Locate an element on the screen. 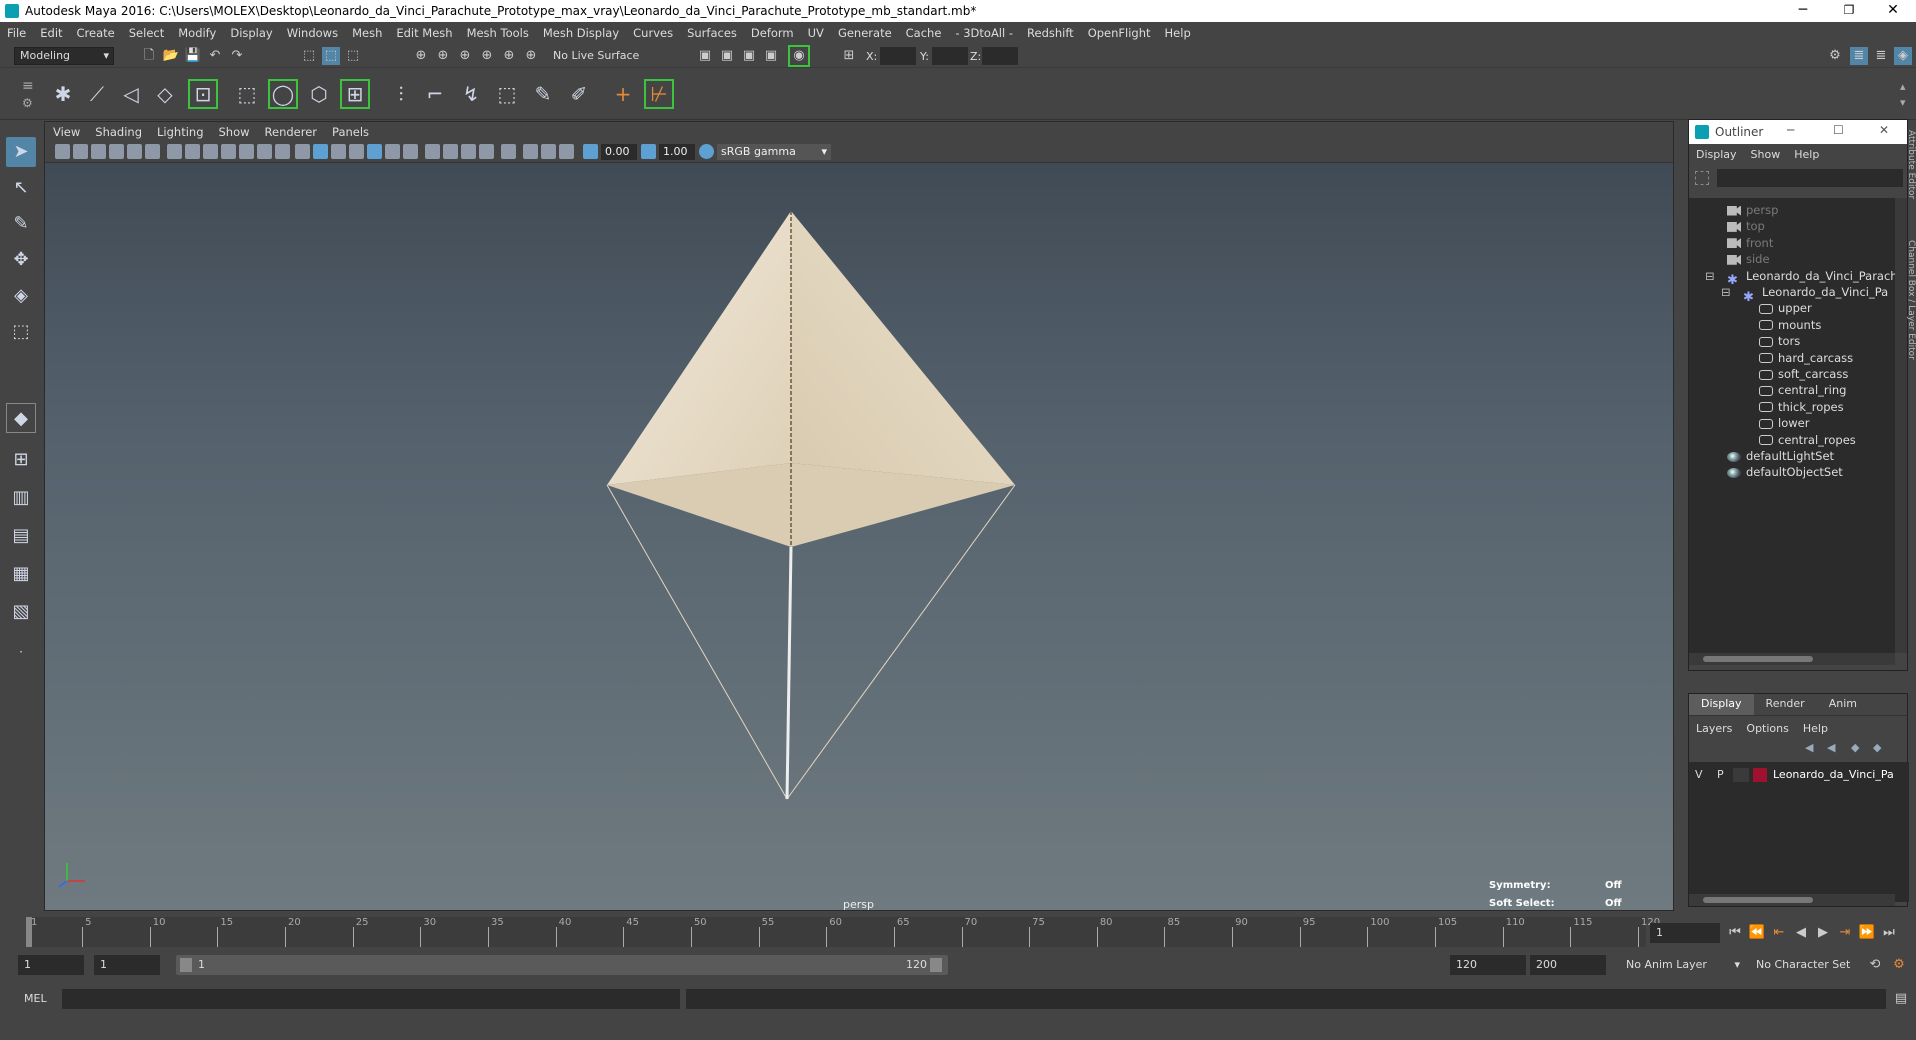  redo-icon: ↷ is located at coordinates (237, 56).